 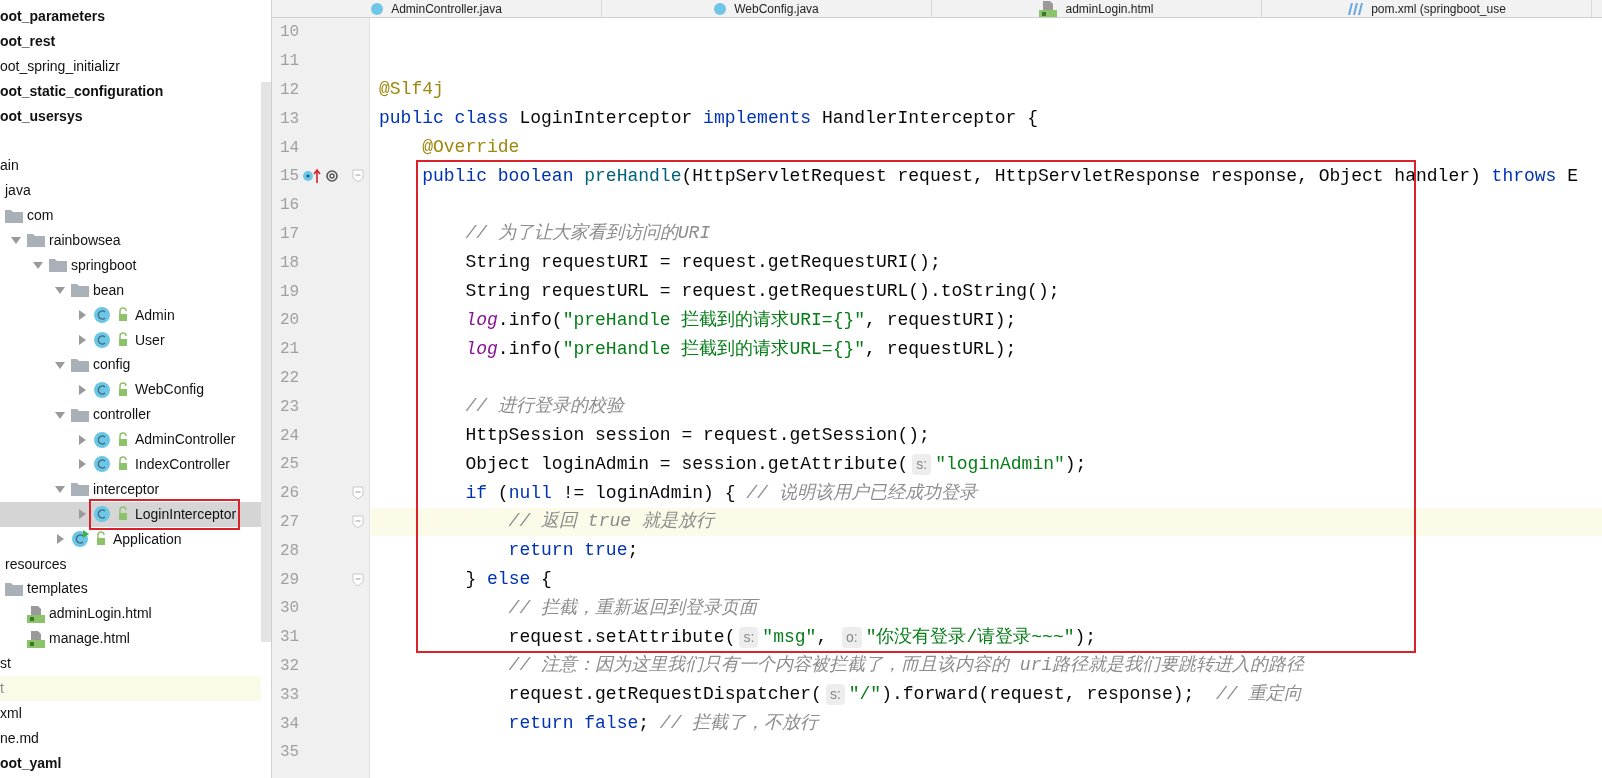 What do you see at coordinates (155, 315) in the screenshot?
I see `tree-item-label: Admin` at bounding box center [155, 315].